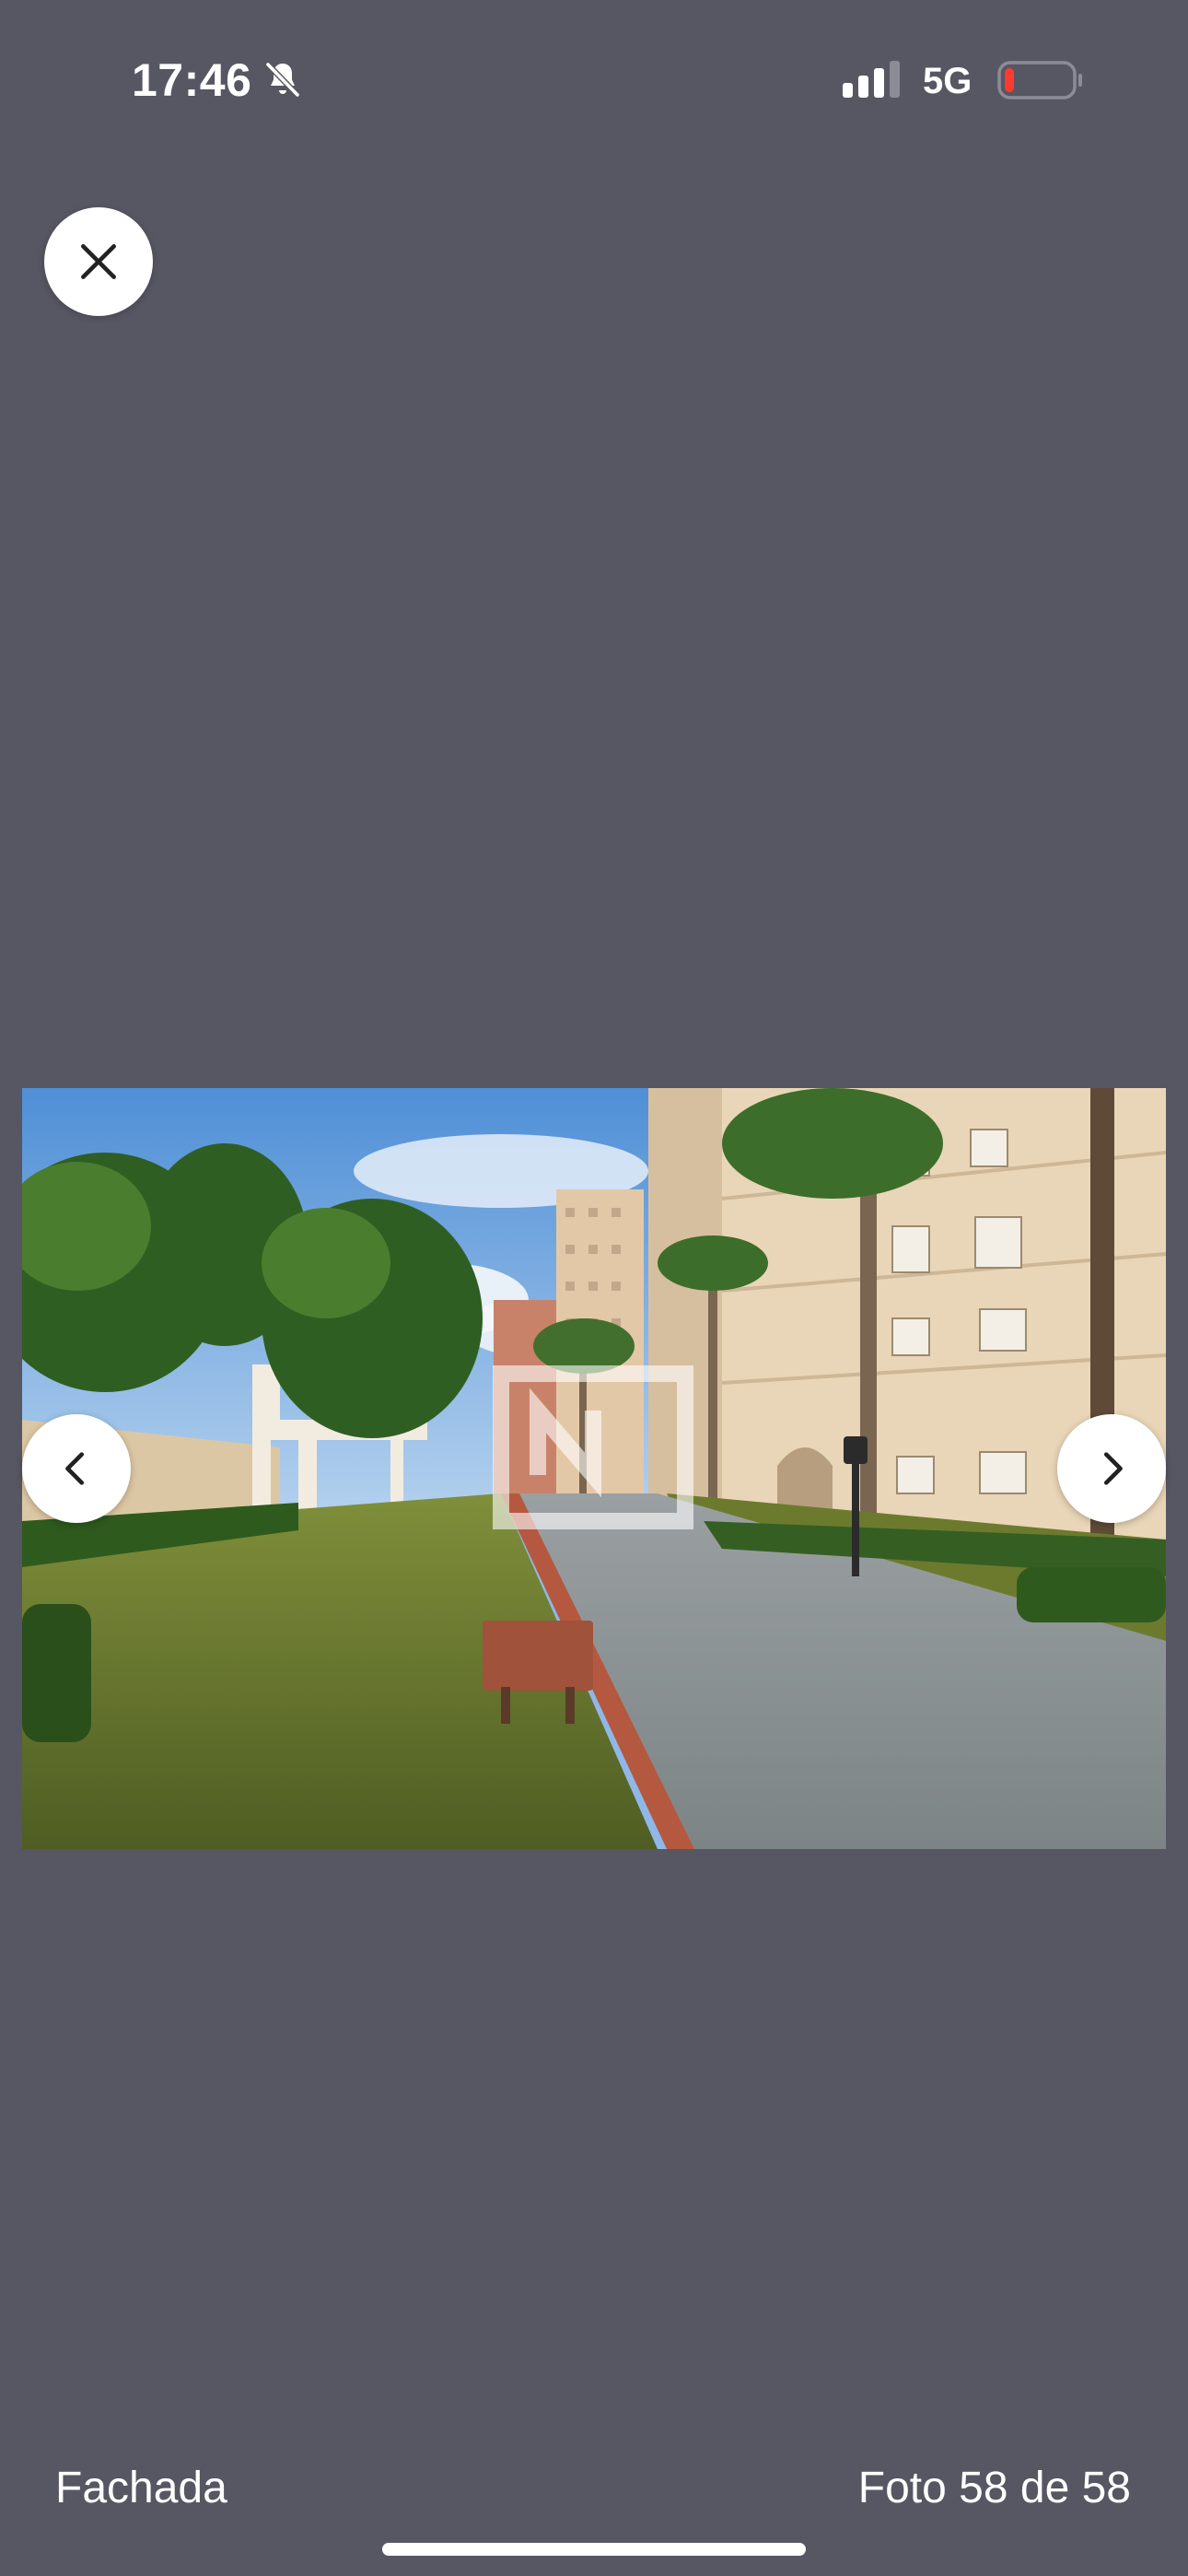 The width and height of the screenshot is (1188, 2576). What do you see at coordinates (1039, 80) in the screenshot?
I see `battery-low-icon` at bounding box center [1039, 80].